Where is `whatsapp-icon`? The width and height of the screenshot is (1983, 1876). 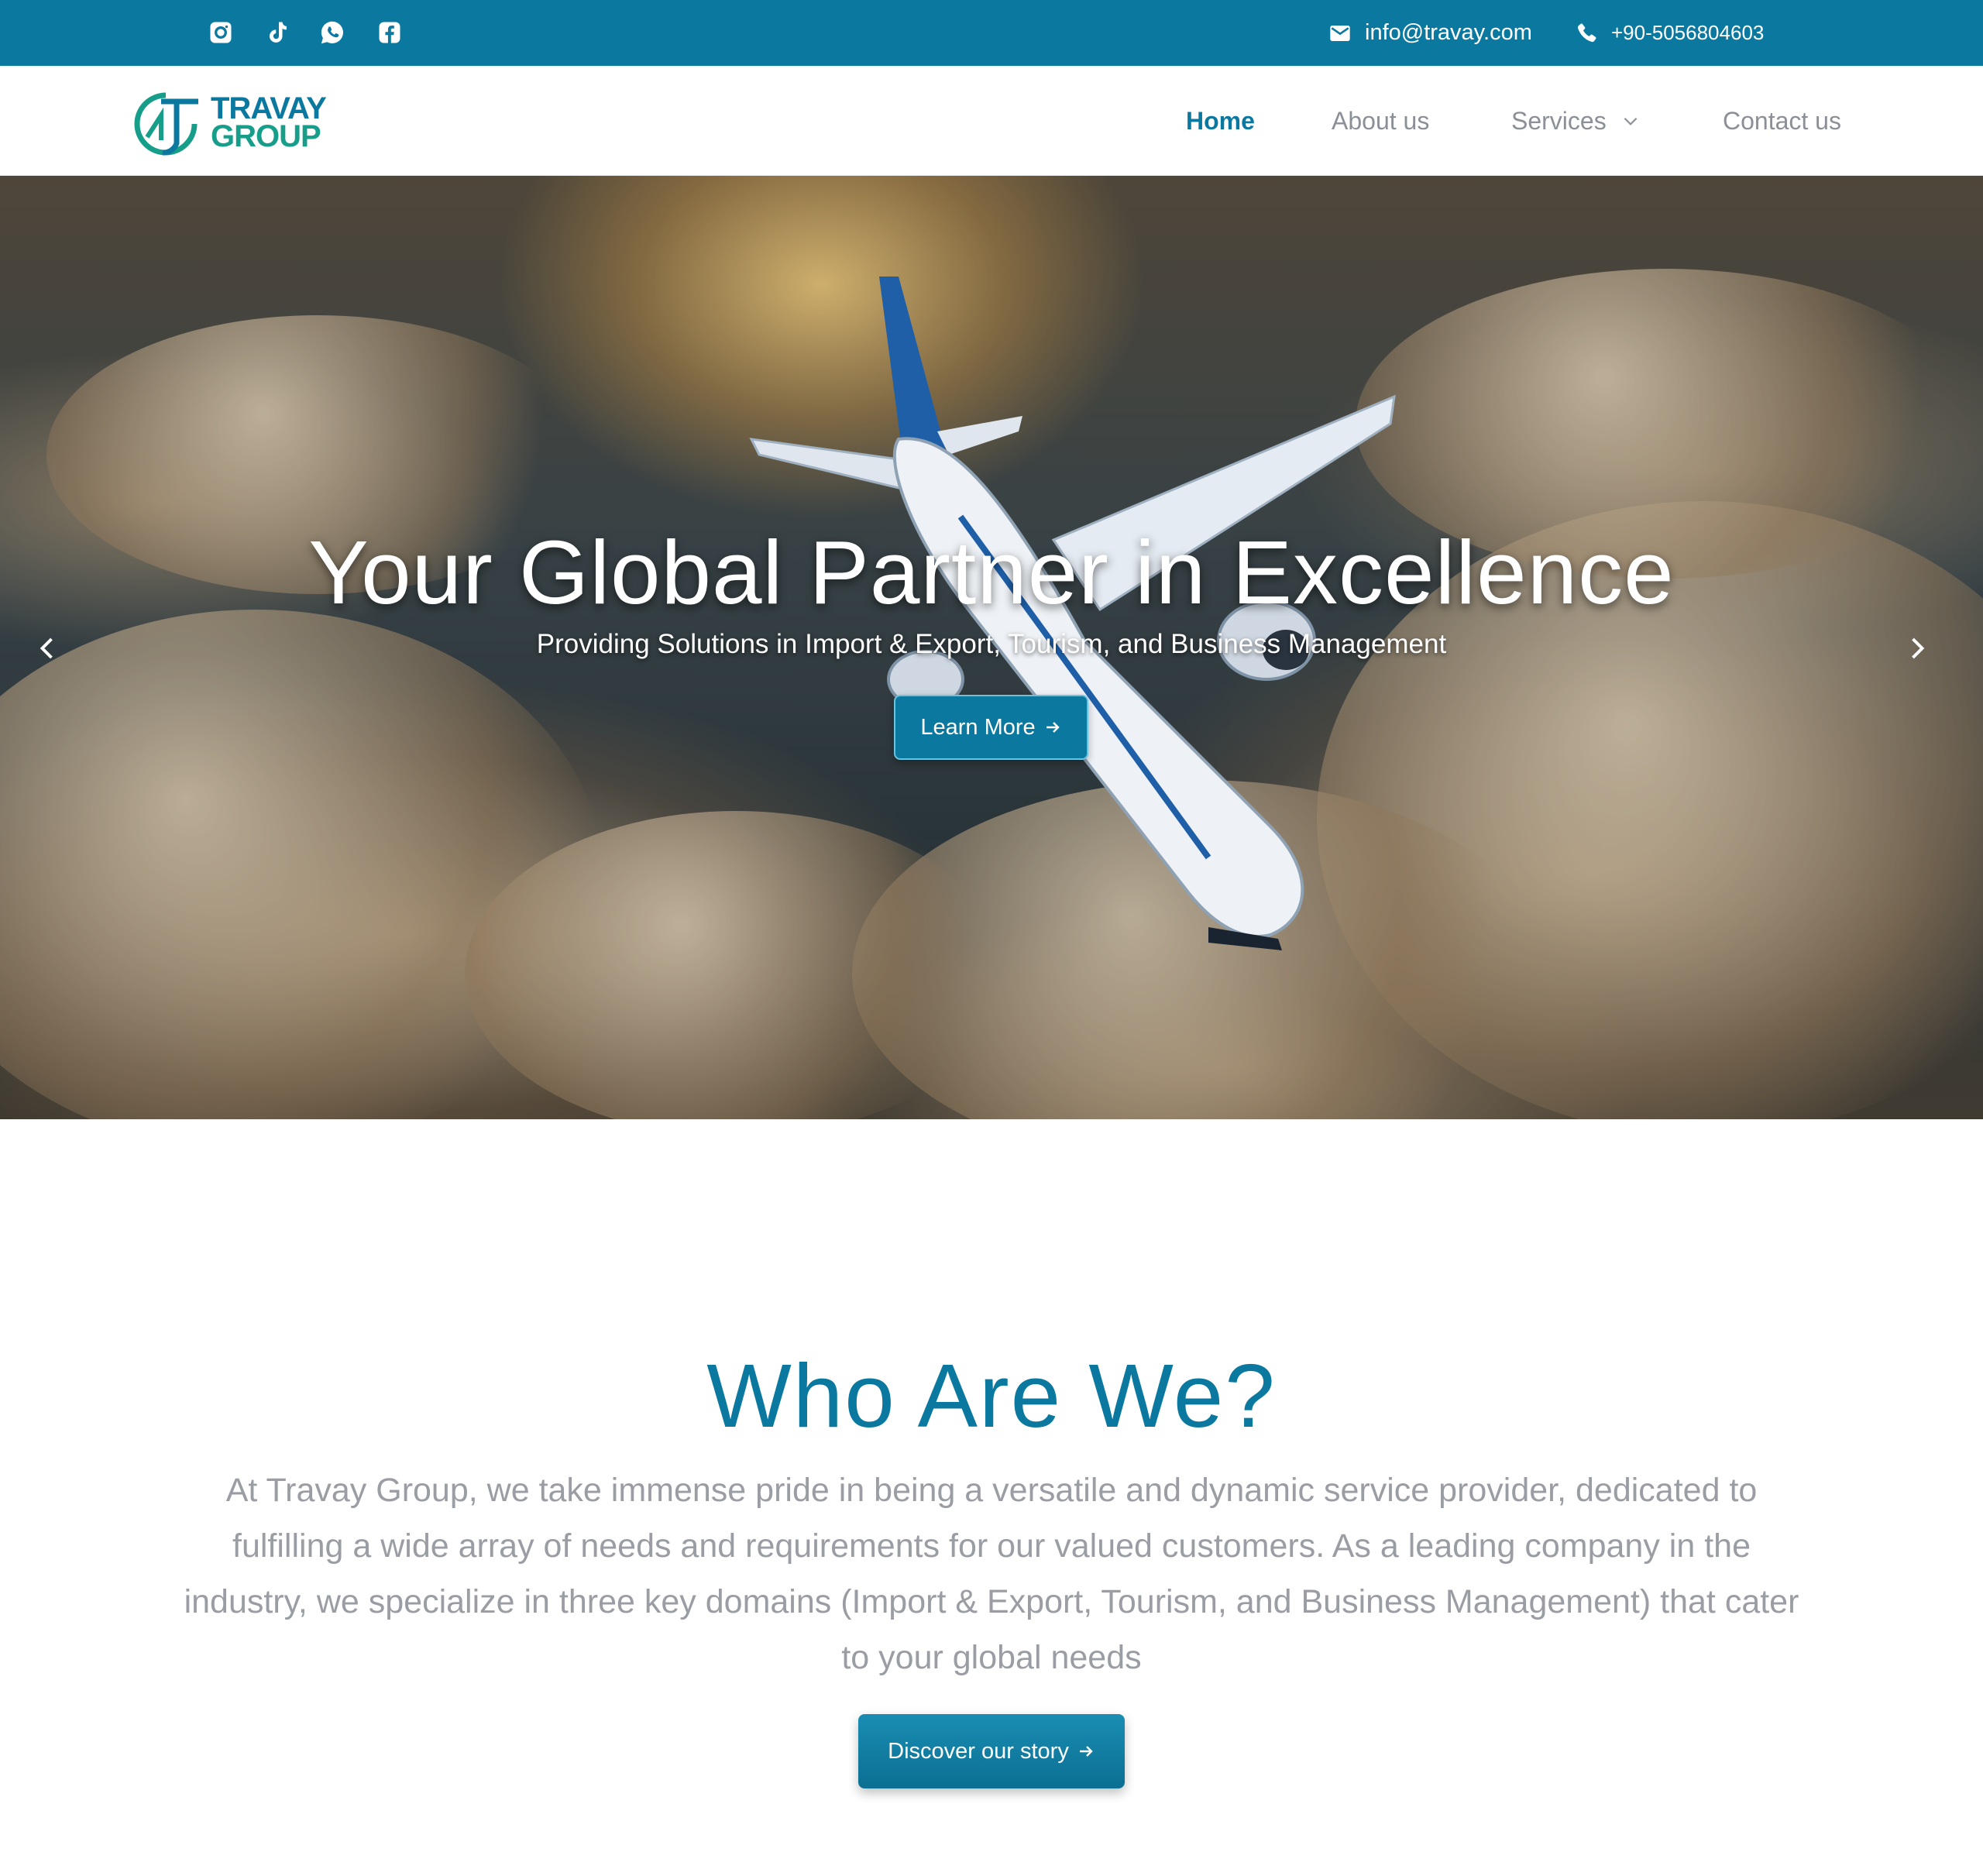
whatsapp-icon is located at coordinates (332, 32).